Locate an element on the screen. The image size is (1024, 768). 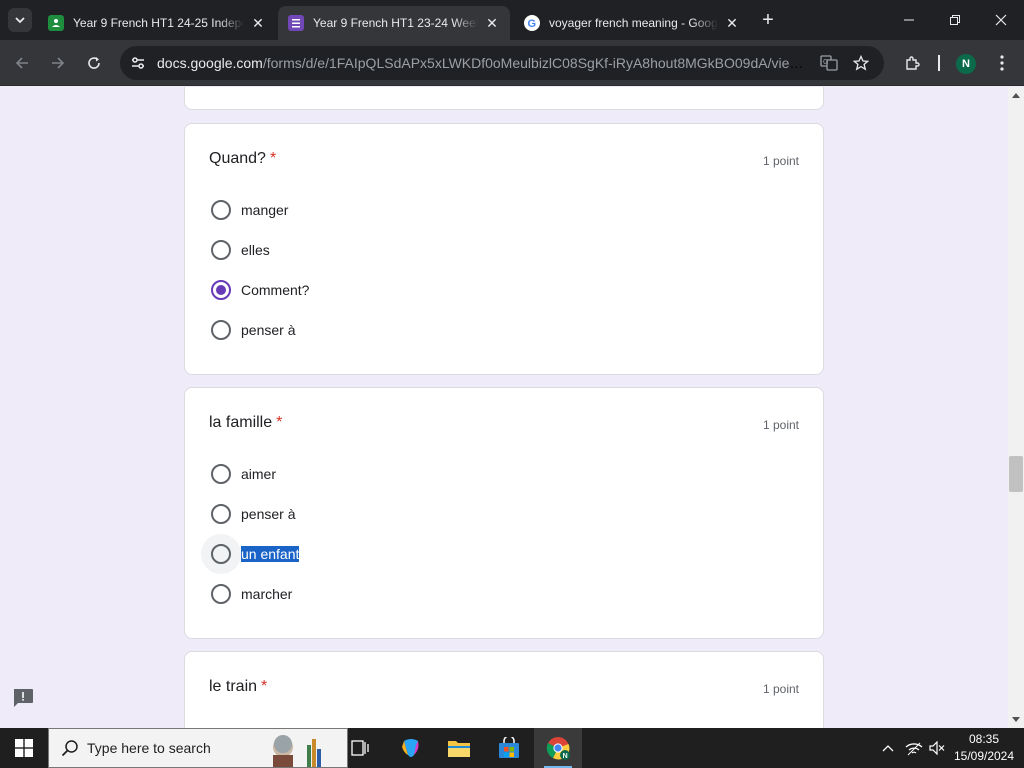
show-hidden-icons-chevron-up-icon is located at coordinates (888, 748).